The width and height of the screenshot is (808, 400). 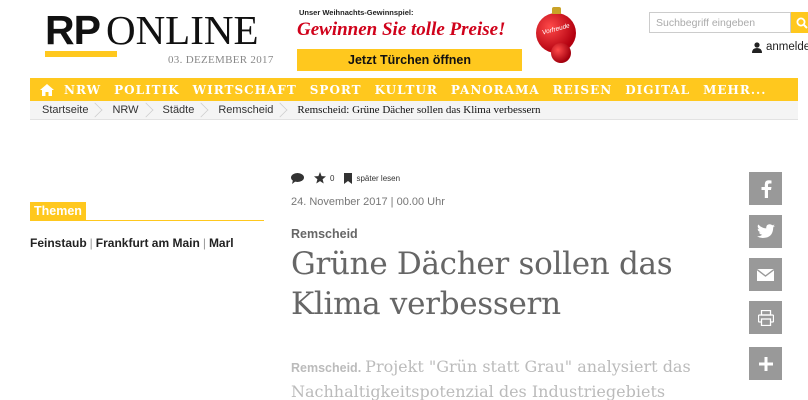 I want to click on twitter-icon, so click(x=765, y=231).